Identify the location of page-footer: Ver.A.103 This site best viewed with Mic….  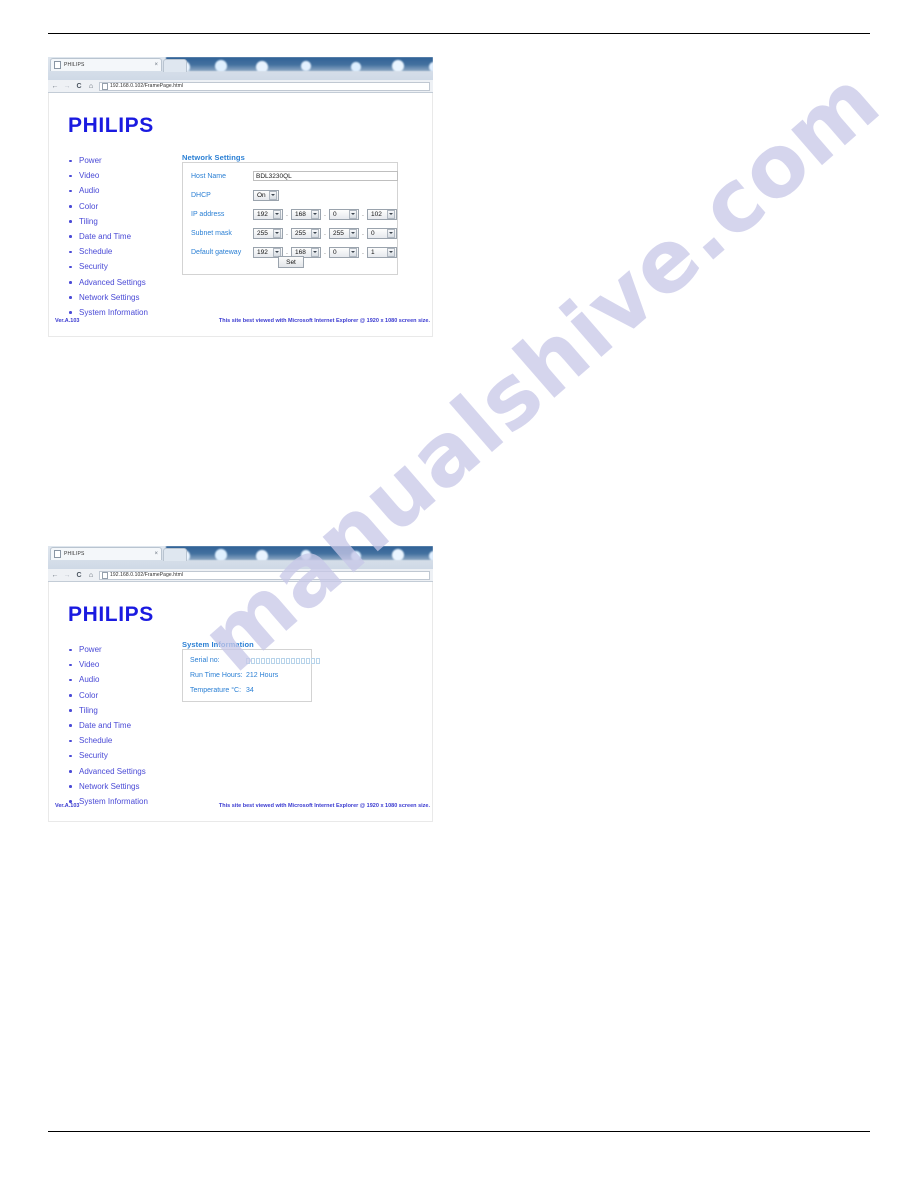
(240, 323).